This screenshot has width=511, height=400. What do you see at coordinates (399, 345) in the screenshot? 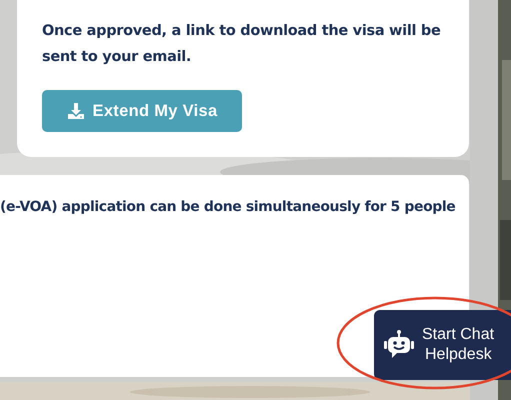
I see `robot-icon` at bounding box center [399, 345].